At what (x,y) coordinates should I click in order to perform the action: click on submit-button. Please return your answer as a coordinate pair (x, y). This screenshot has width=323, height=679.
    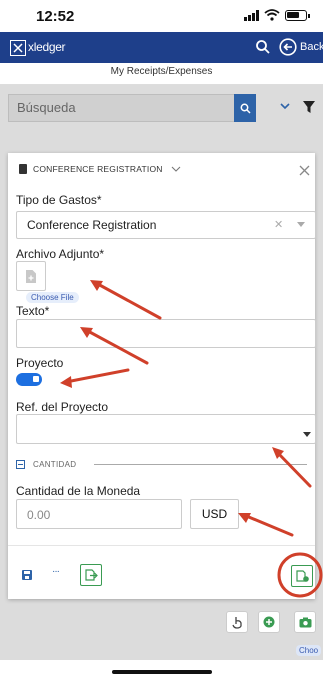
    Looking at the image, I should click on (302, 576).